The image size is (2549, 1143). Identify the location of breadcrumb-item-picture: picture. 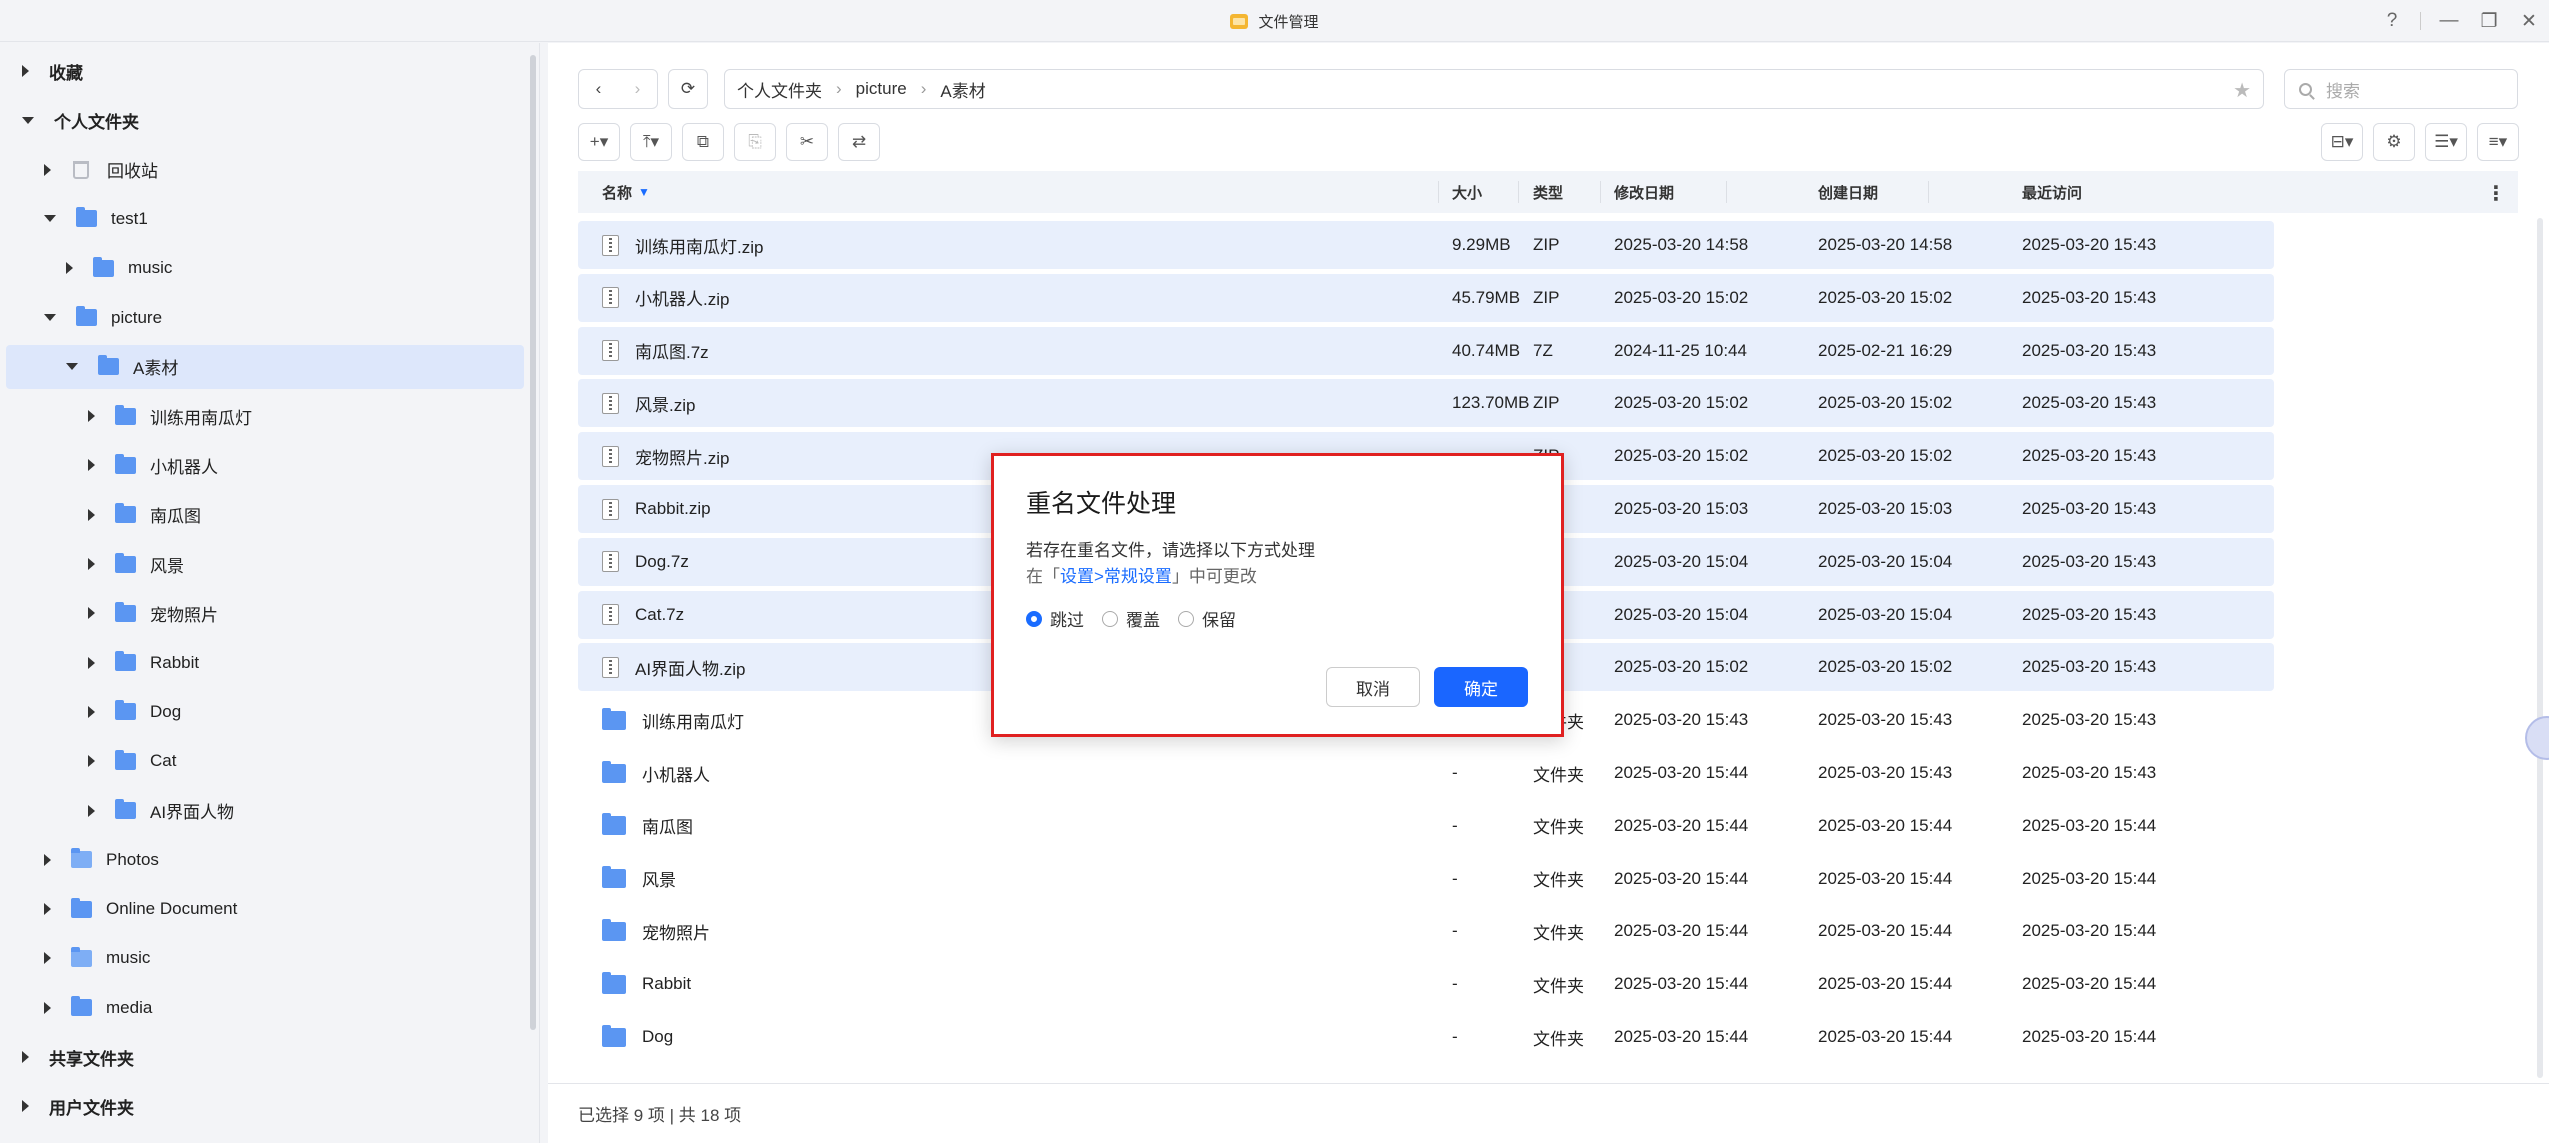
(881, 89).